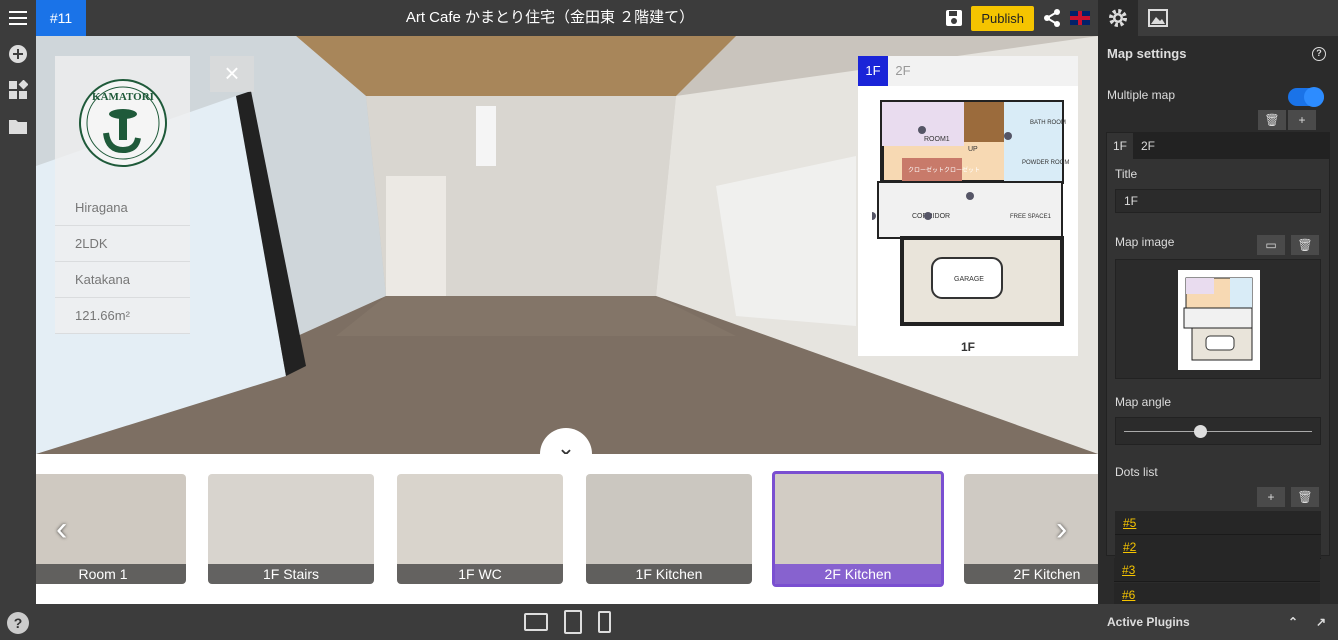  Describe the element at coordinates (61, 18) in the screenshot. I see `project-id-badge: #11` at that location.